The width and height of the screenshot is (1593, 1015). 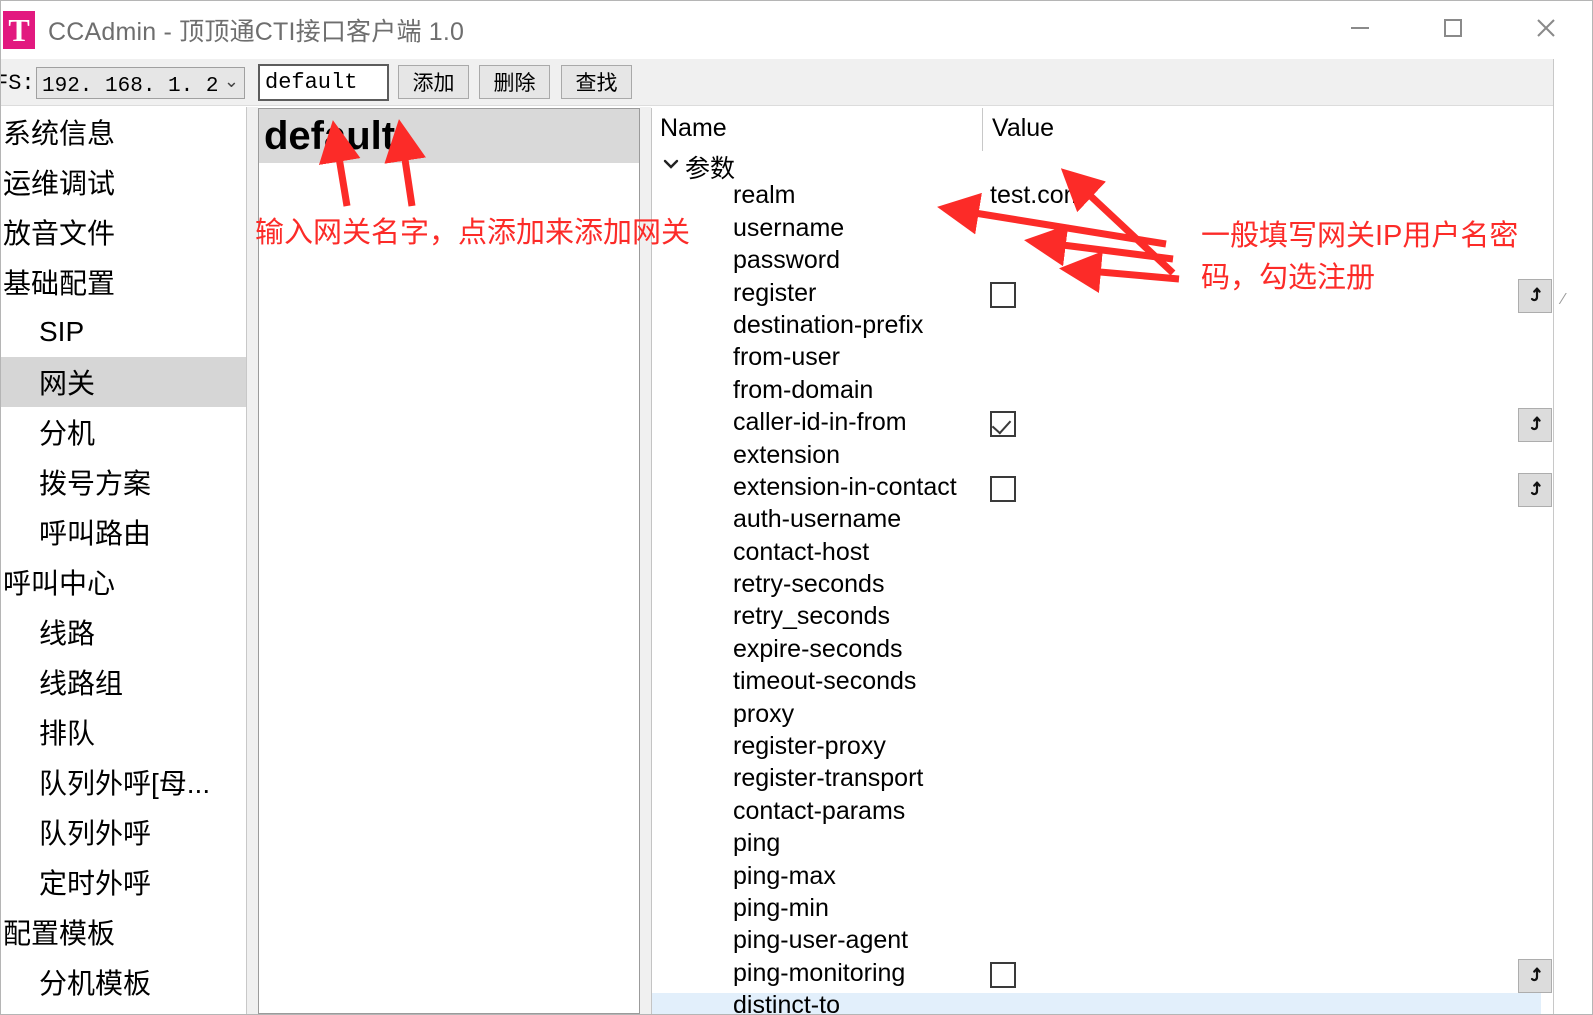 I want to click on sidebar-item-14: 队列外呼, so click(x=123, y=832).